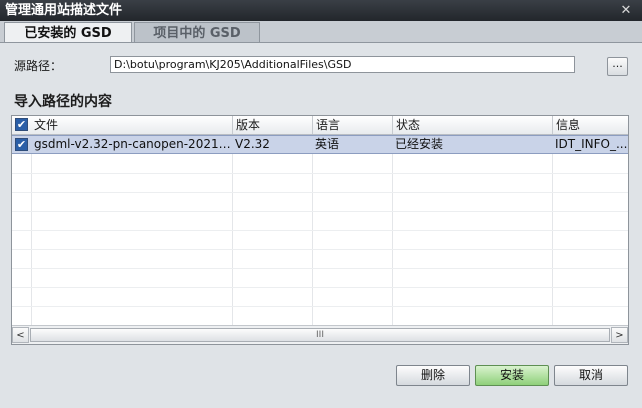  I want to click on cell-language: 英语, so click(327, 144).